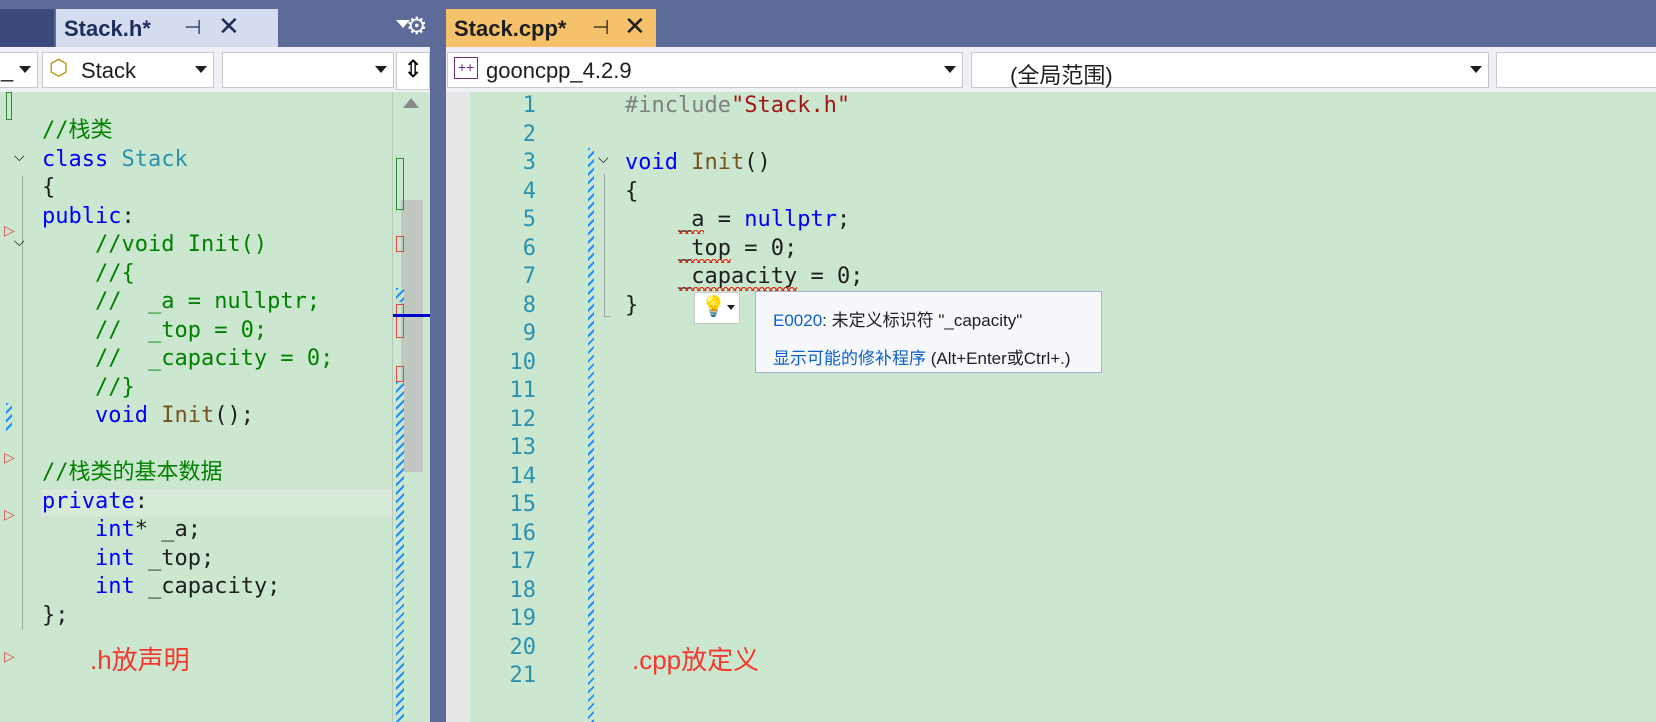 The image size is (1656, 722). I want to click on code-line: int _top;, so click(128, 559).